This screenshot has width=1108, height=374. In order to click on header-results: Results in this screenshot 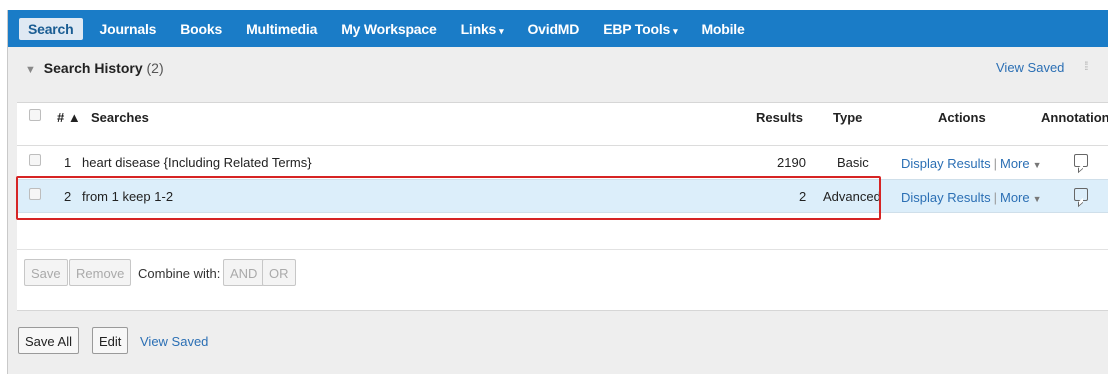, I will do `click(779, 117)`.